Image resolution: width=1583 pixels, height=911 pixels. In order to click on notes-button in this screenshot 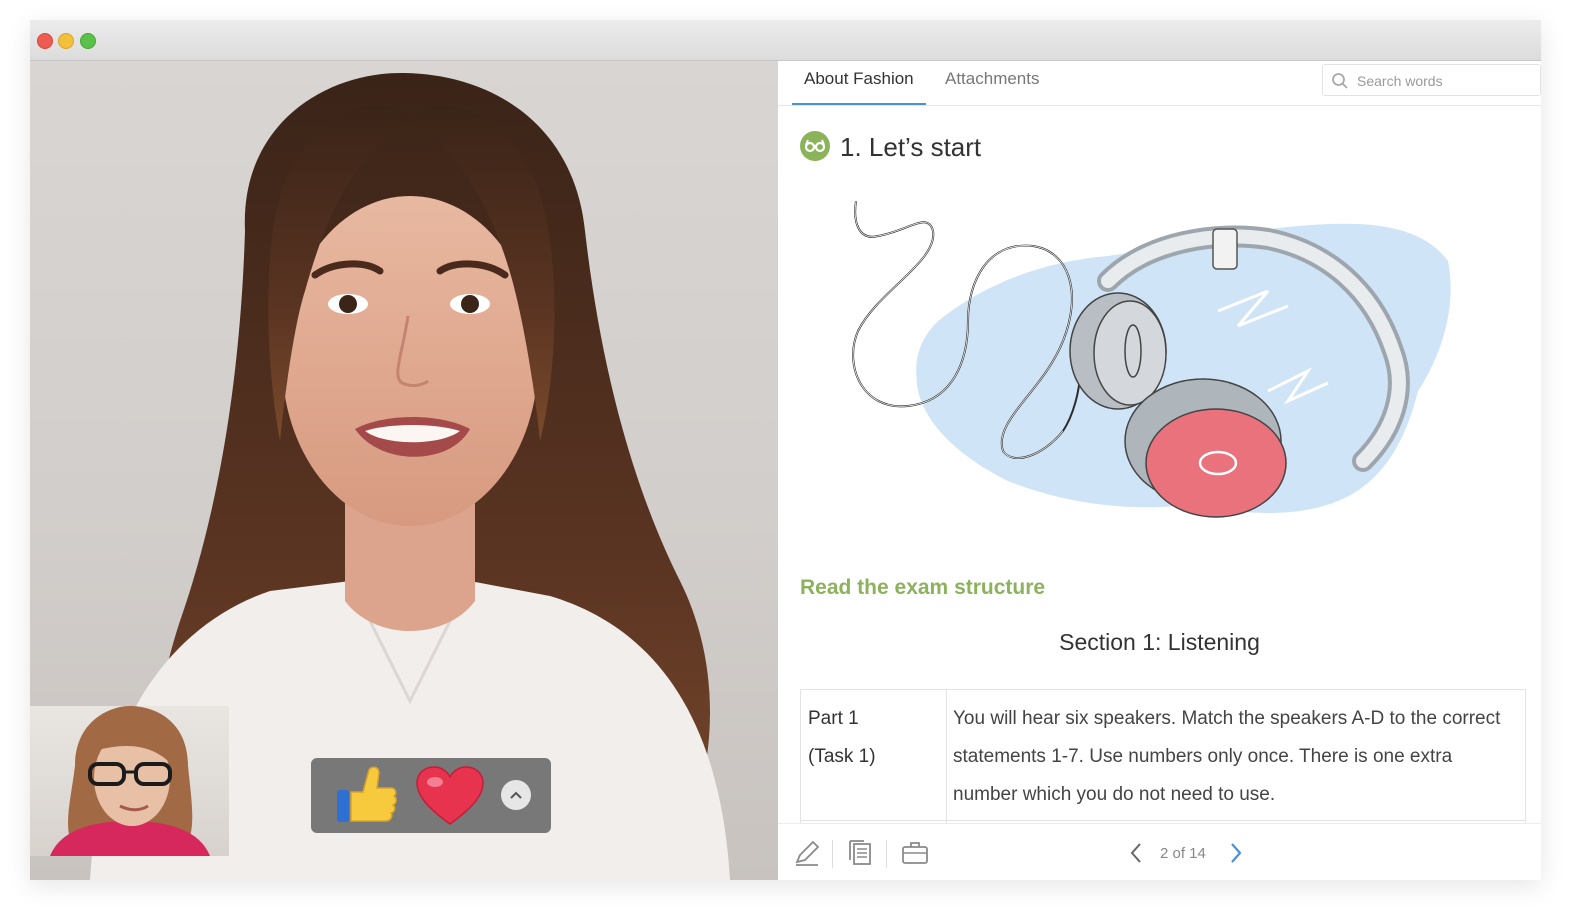, I will do `click(861, 853)`.